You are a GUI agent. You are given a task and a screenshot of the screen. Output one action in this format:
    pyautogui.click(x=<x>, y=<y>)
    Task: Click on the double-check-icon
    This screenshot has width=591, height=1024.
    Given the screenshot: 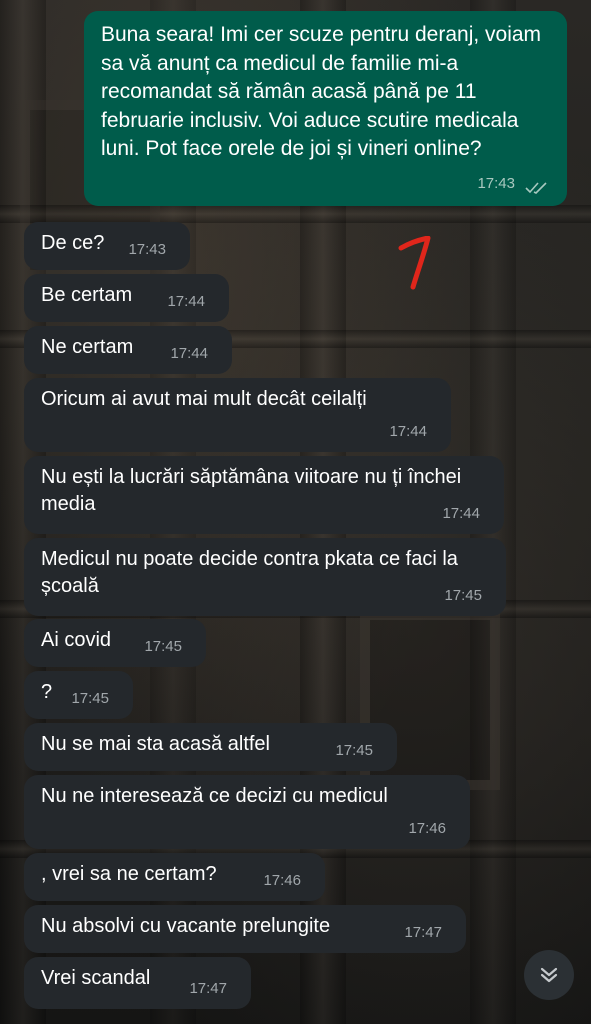 What is the action you would take?
    pyautogui.click(x=536, y=188)
    